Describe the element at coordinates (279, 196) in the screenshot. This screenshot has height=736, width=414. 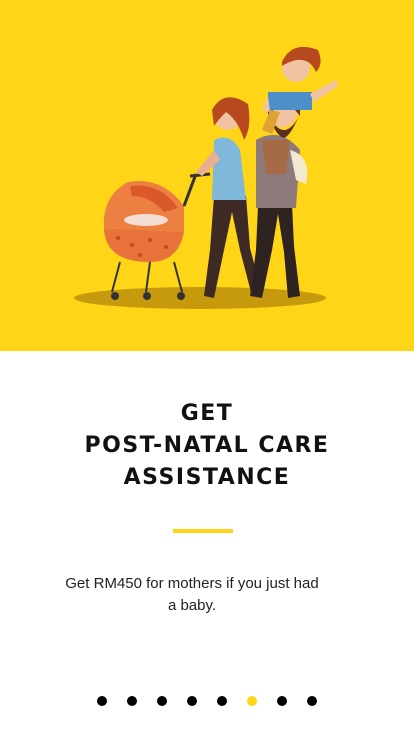
I see `father-figure` at that location.